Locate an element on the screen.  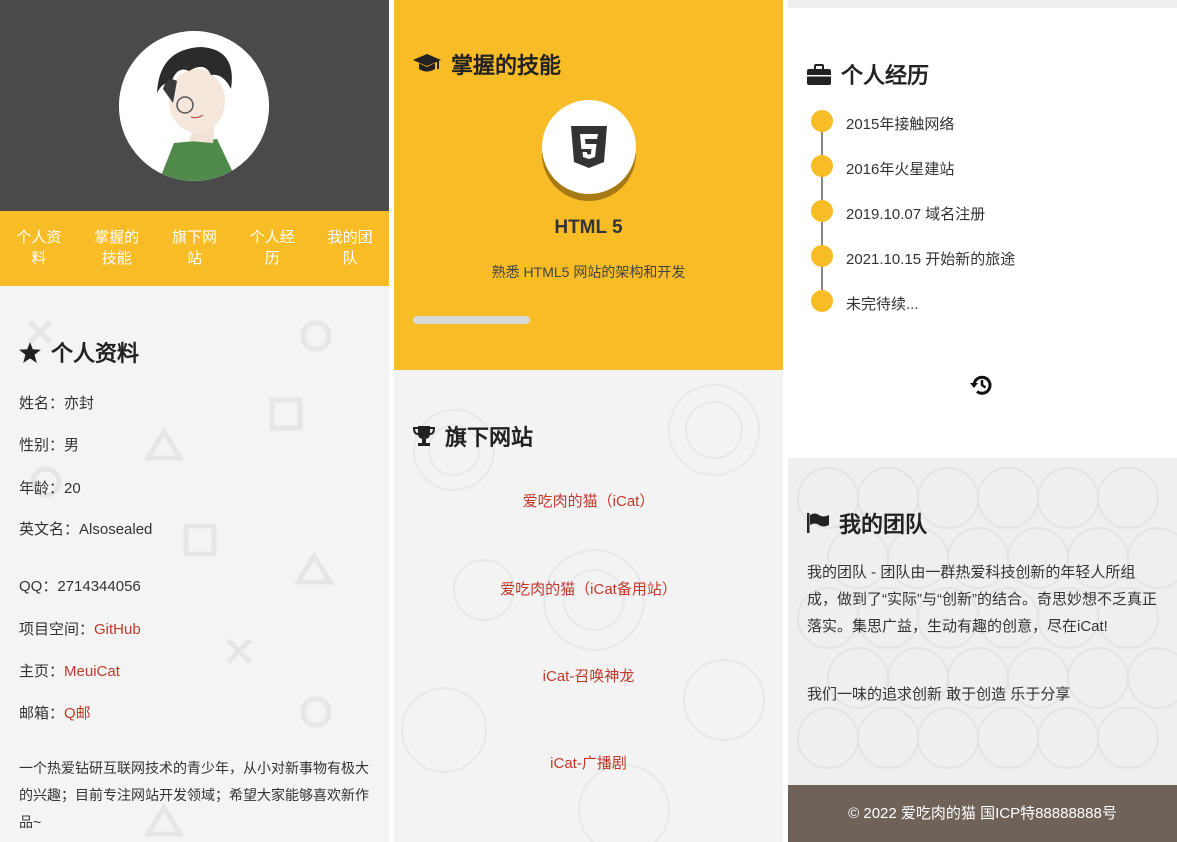
skills-heading-text: 掌握的技能 is located at coordinates (506, 65).